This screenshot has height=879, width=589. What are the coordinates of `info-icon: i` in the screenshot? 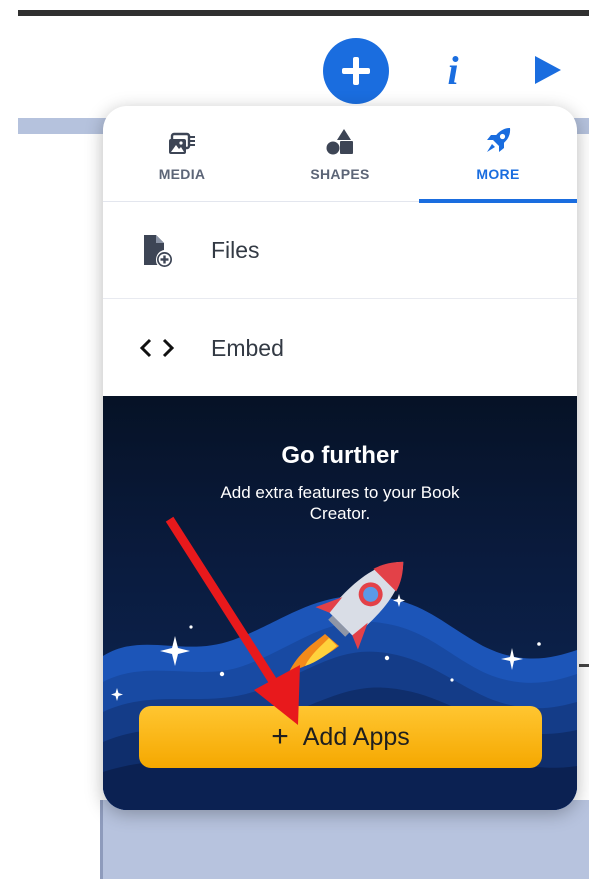 It's located at (453, 70).